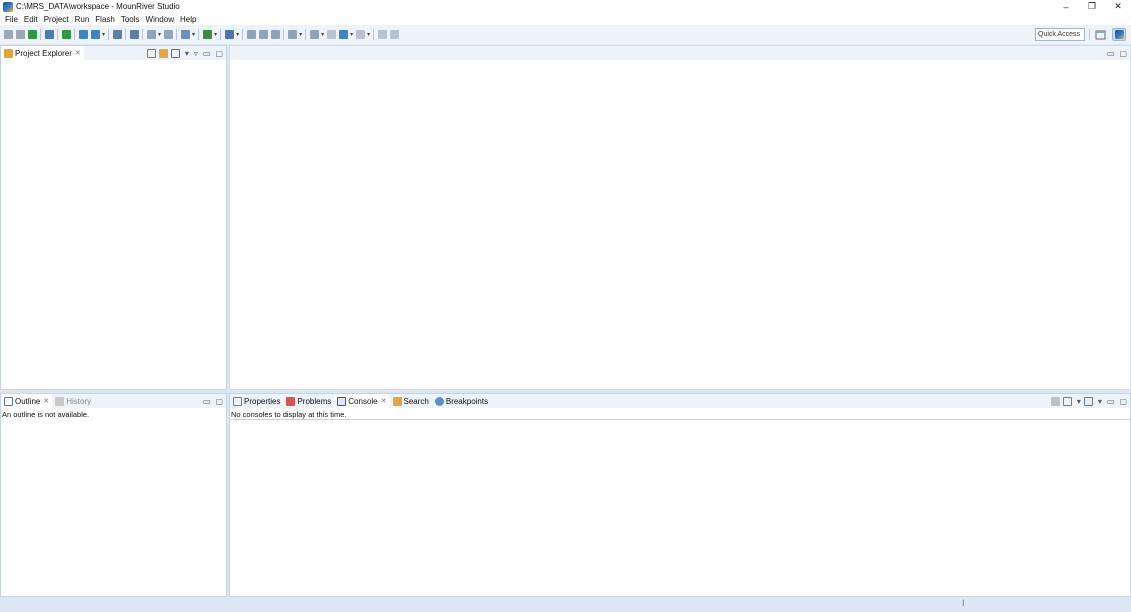  What do you see at coordinates (20, 34) in the screenshot?
I see `save-icon` at bounding box center [20, 34].